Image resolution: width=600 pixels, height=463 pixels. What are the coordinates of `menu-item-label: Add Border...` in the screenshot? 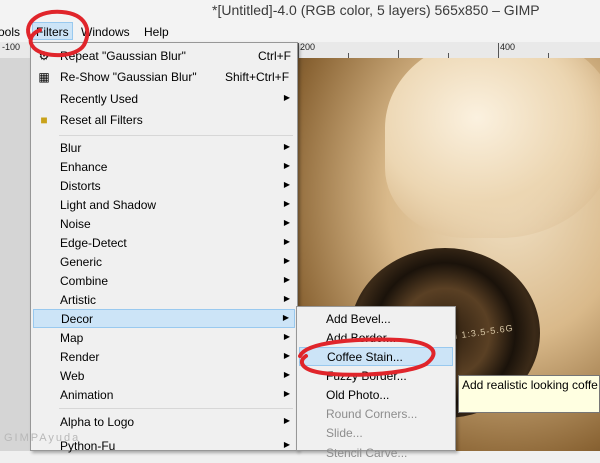 It's located at (361, 338).